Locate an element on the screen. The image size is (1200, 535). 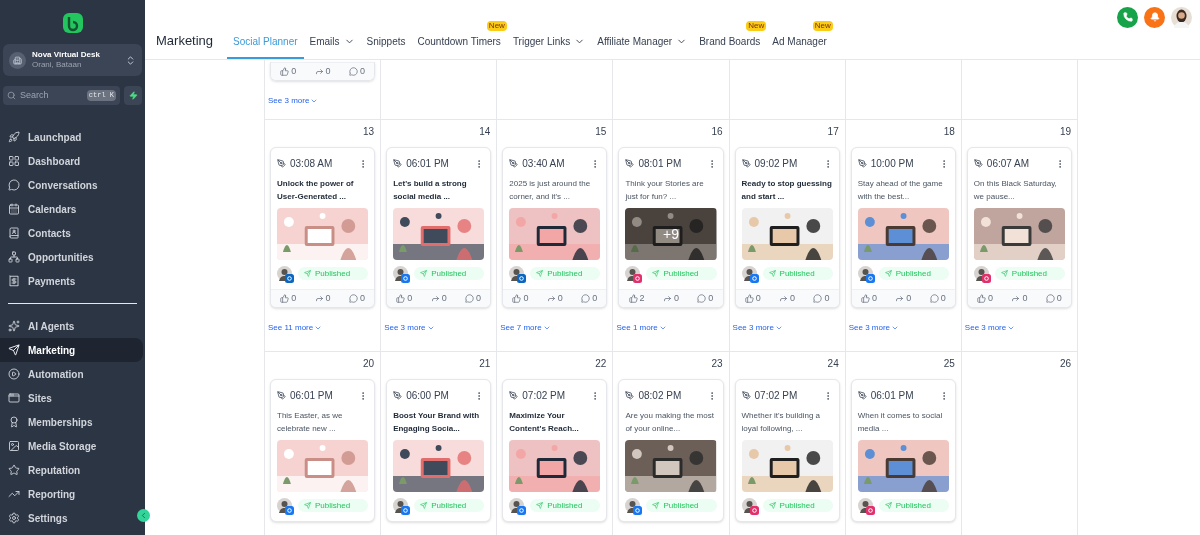
sidebar-item: Dashboard is located at coordinates (72, 161).